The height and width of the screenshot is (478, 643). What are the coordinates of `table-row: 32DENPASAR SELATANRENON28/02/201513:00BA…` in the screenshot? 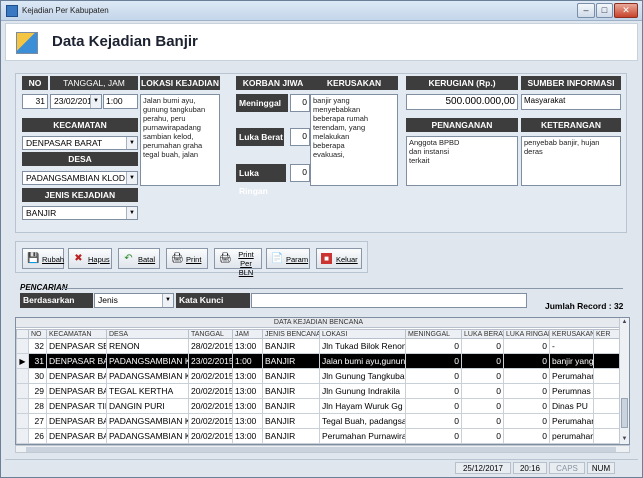 It's located at (319, 346).